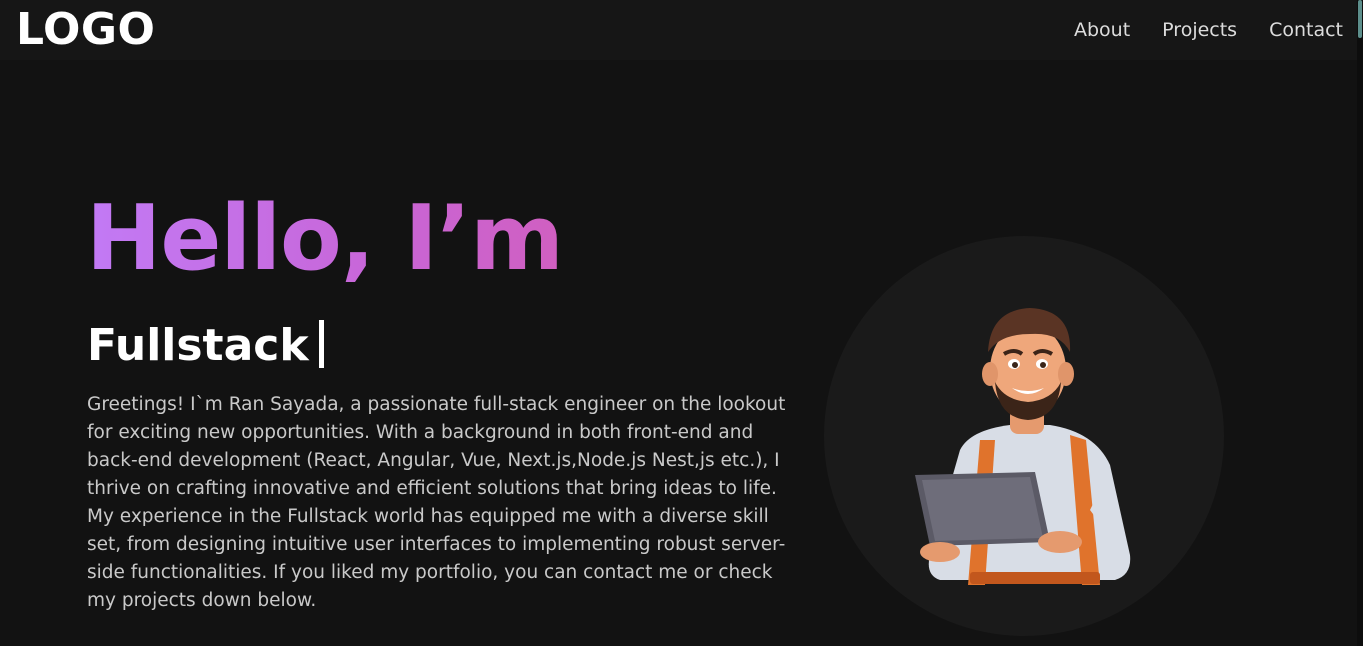  What do you see at coordinates (1102, 30) in the screenshot?
I see `nav-link-about: About` at bounding box center [1102, 30].